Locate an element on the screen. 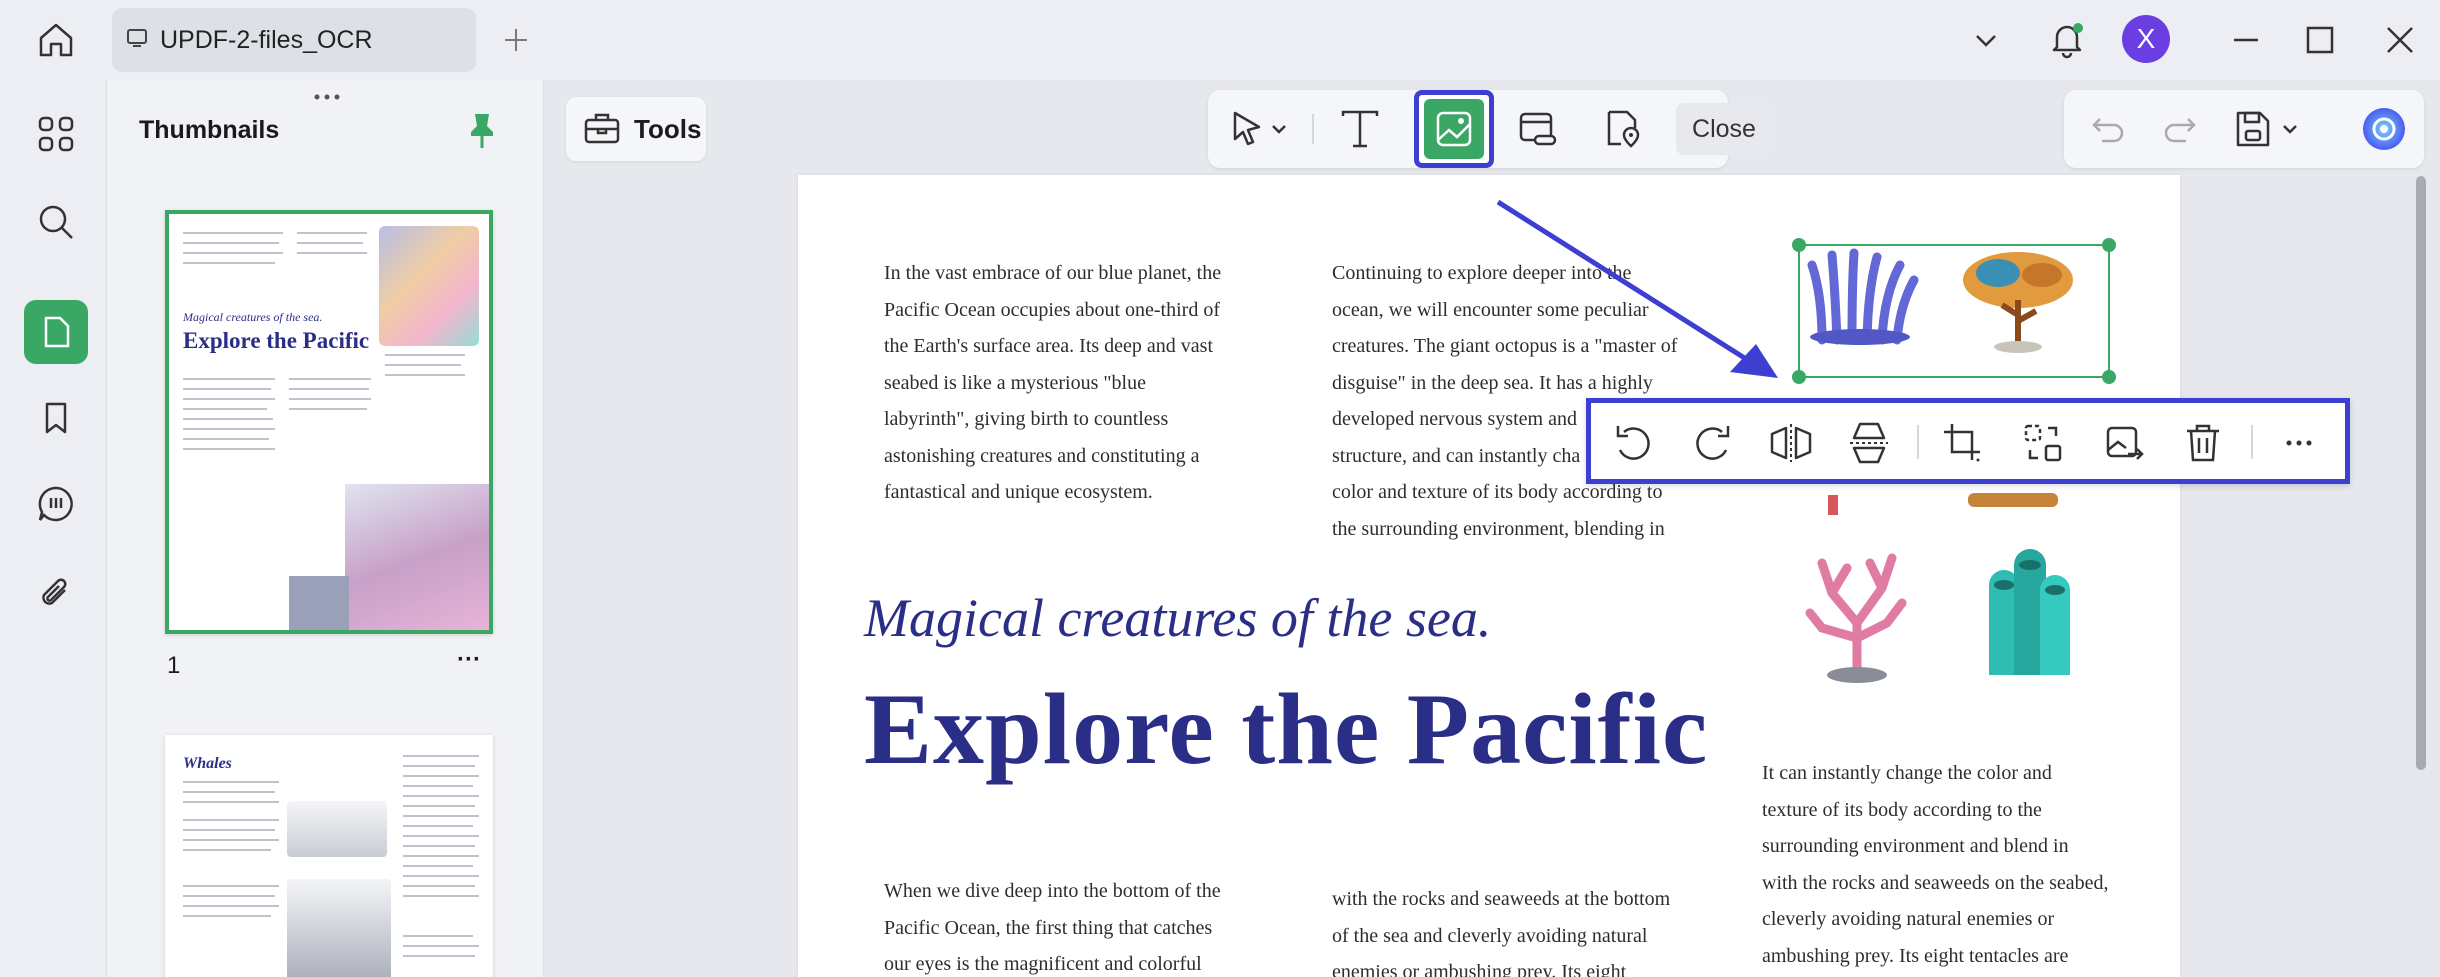 This screenshot has width=2440, height=977. image-tool-button is located at coordinates (1454, 129).